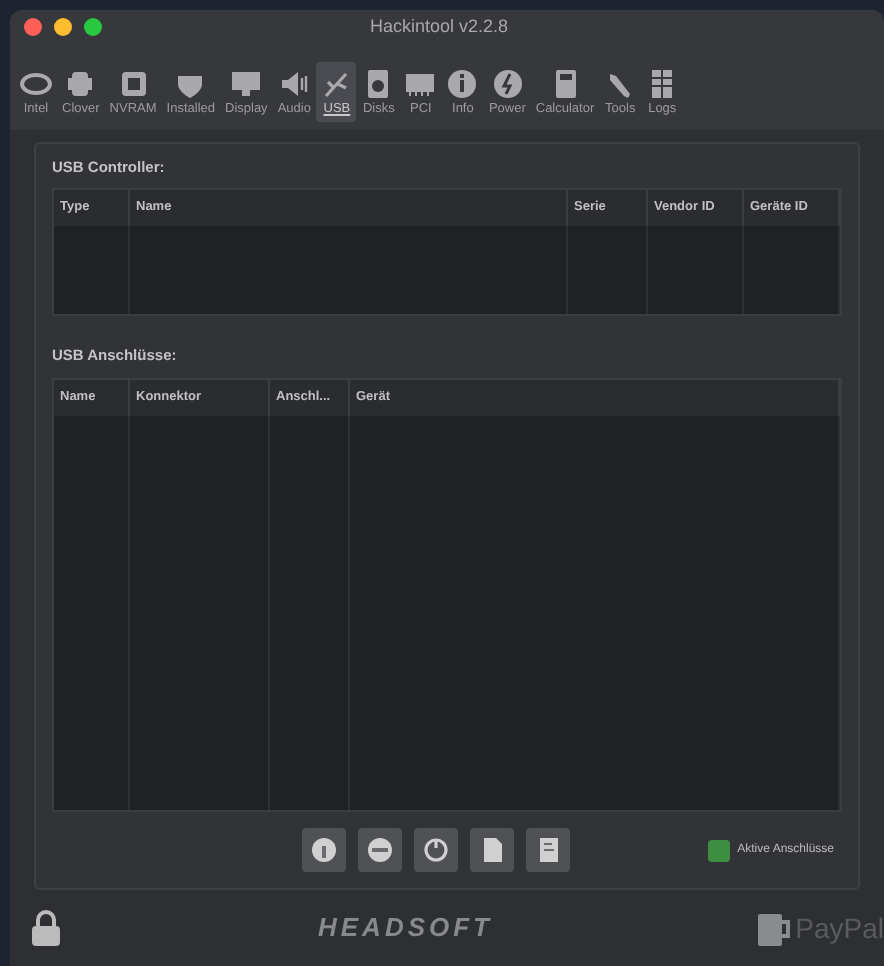 Image resolution: width=884 pixels, height=966 pixels. I want to click on speaker-icon, so click(294, 84).